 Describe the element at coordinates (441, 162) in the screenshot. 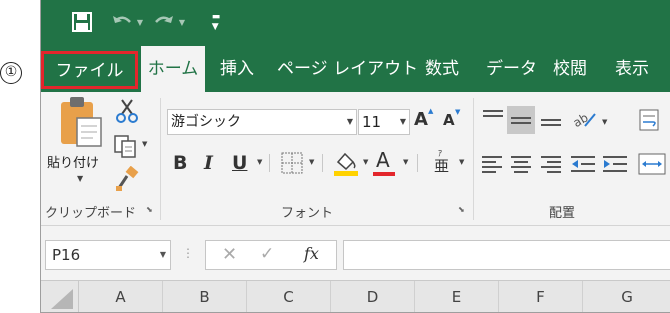

I see `phonetic-guide-icon: ｱ 亜` at that location.